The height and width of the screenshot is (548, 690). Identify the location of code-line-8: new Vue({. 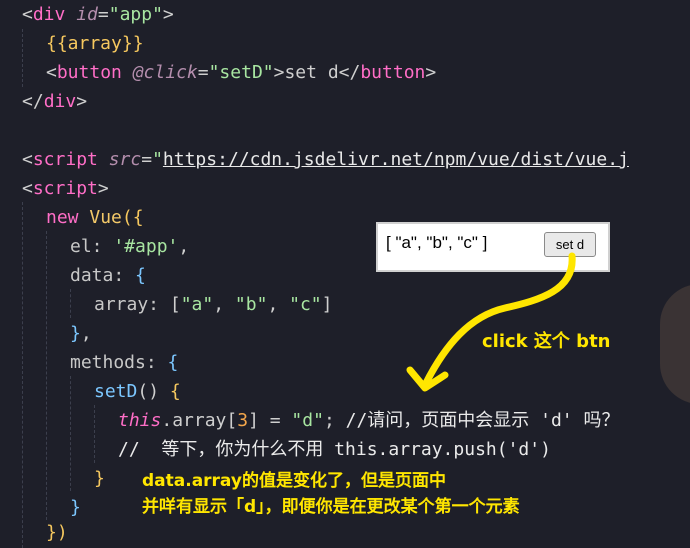
(95, 217).